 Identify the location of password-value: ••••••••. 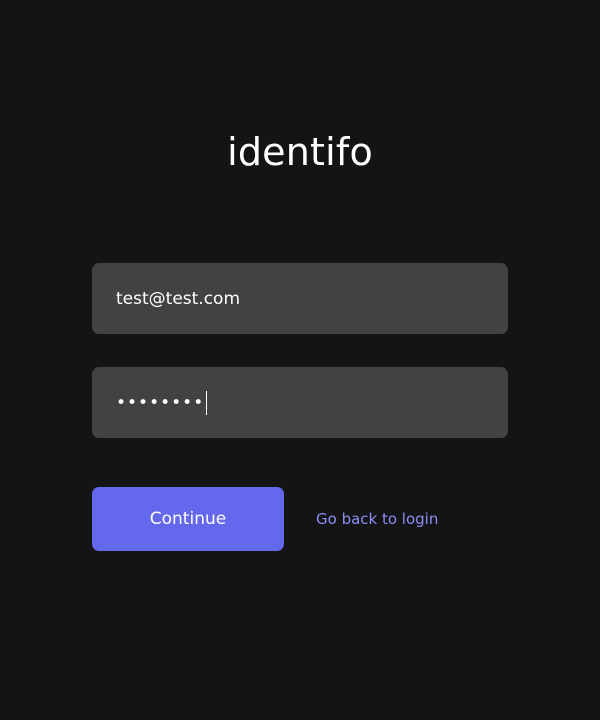
(160, 402).